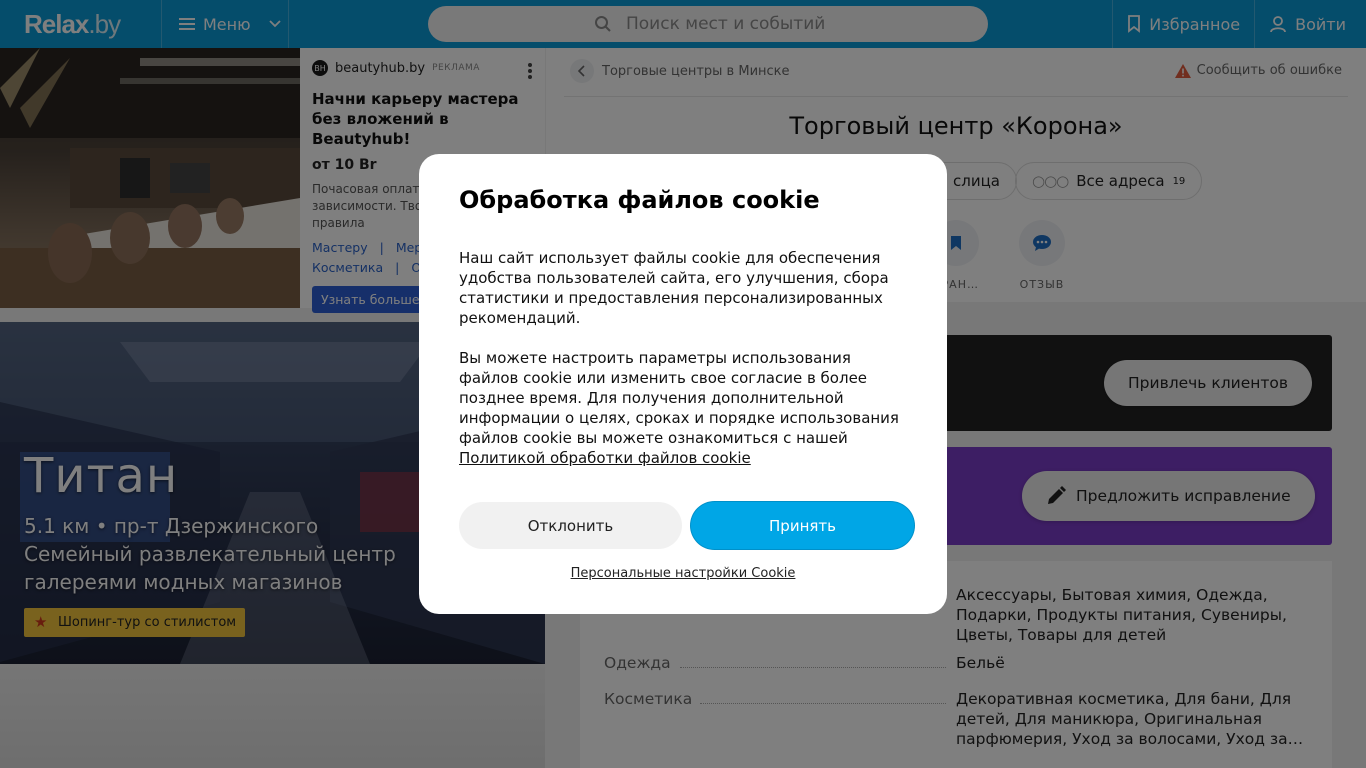 Image resolution: width=1366 pixels, height=768 pixels. I want to click on cookie-dialog-title: Обработка файлов cookie, so click(639, 200).